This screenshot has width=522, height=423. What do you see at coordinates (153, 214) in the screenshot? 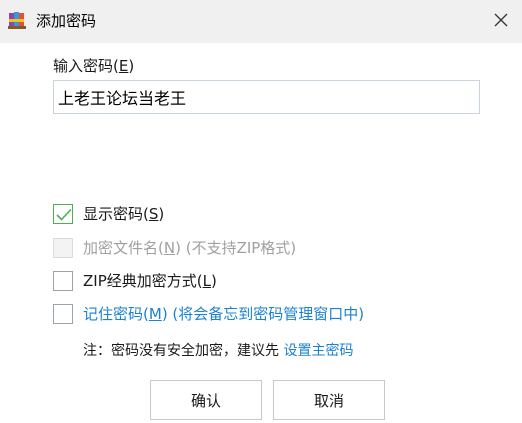
I see `show-password-key: S` at bounding box center [153, 214].